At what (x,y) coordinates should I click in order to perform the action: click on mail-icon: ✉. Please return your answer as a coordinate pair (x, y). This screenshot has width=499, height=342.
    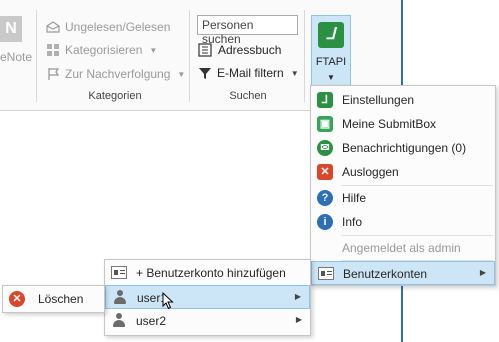
    Looking at the image, I should click on (325, 148).